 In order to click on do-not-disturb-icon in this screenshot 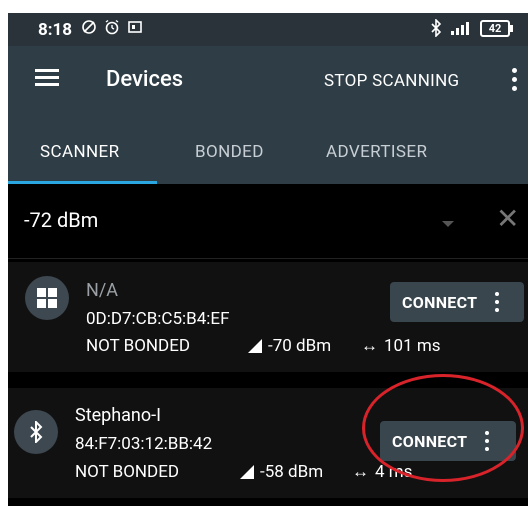, I will do `click(89, 27)`.